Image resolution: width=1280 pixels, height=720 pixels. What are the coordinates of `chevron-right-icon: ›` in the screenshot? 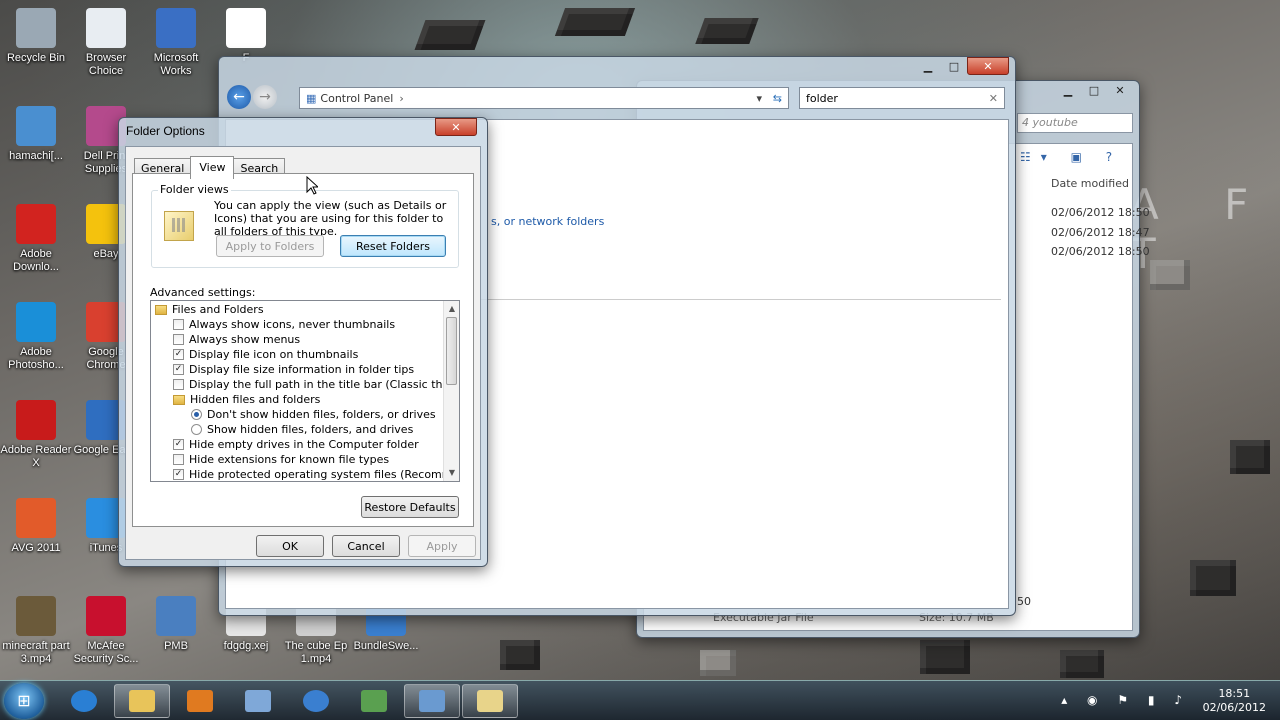 It's located at (401, 98).